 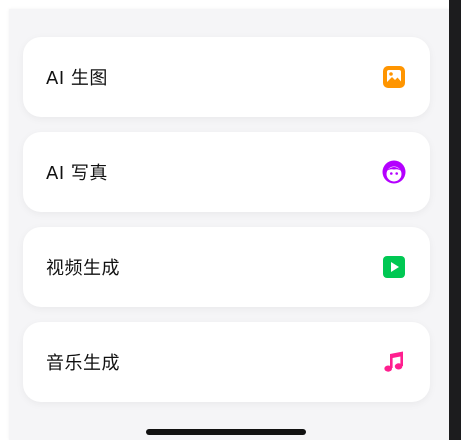 What do you see at coordinates (77, 173) in the screenshot?
I see `feature-card-label: AI 写真` at bounding box center [77, 173].